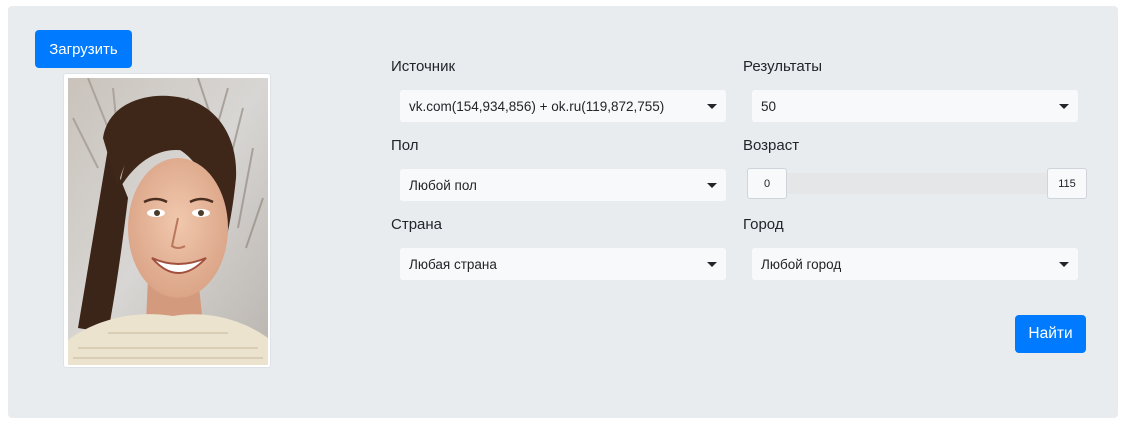 The width and height of the screenshot is (1124, 423). I want to click on source-label: Источник, so click(423, 66).